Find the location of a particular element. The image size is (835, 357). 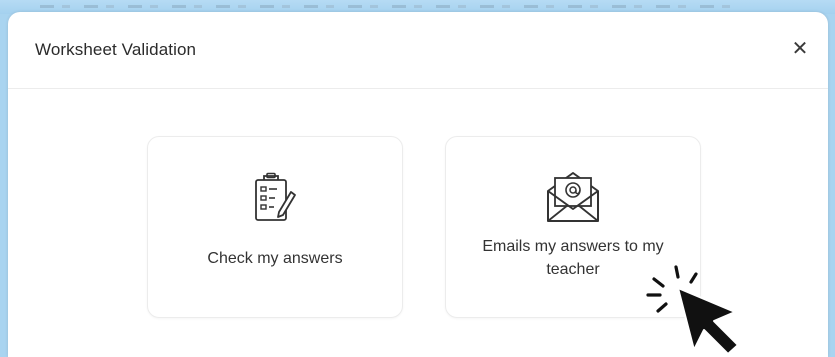

background-text-blur is located at coordinates (390, 6).